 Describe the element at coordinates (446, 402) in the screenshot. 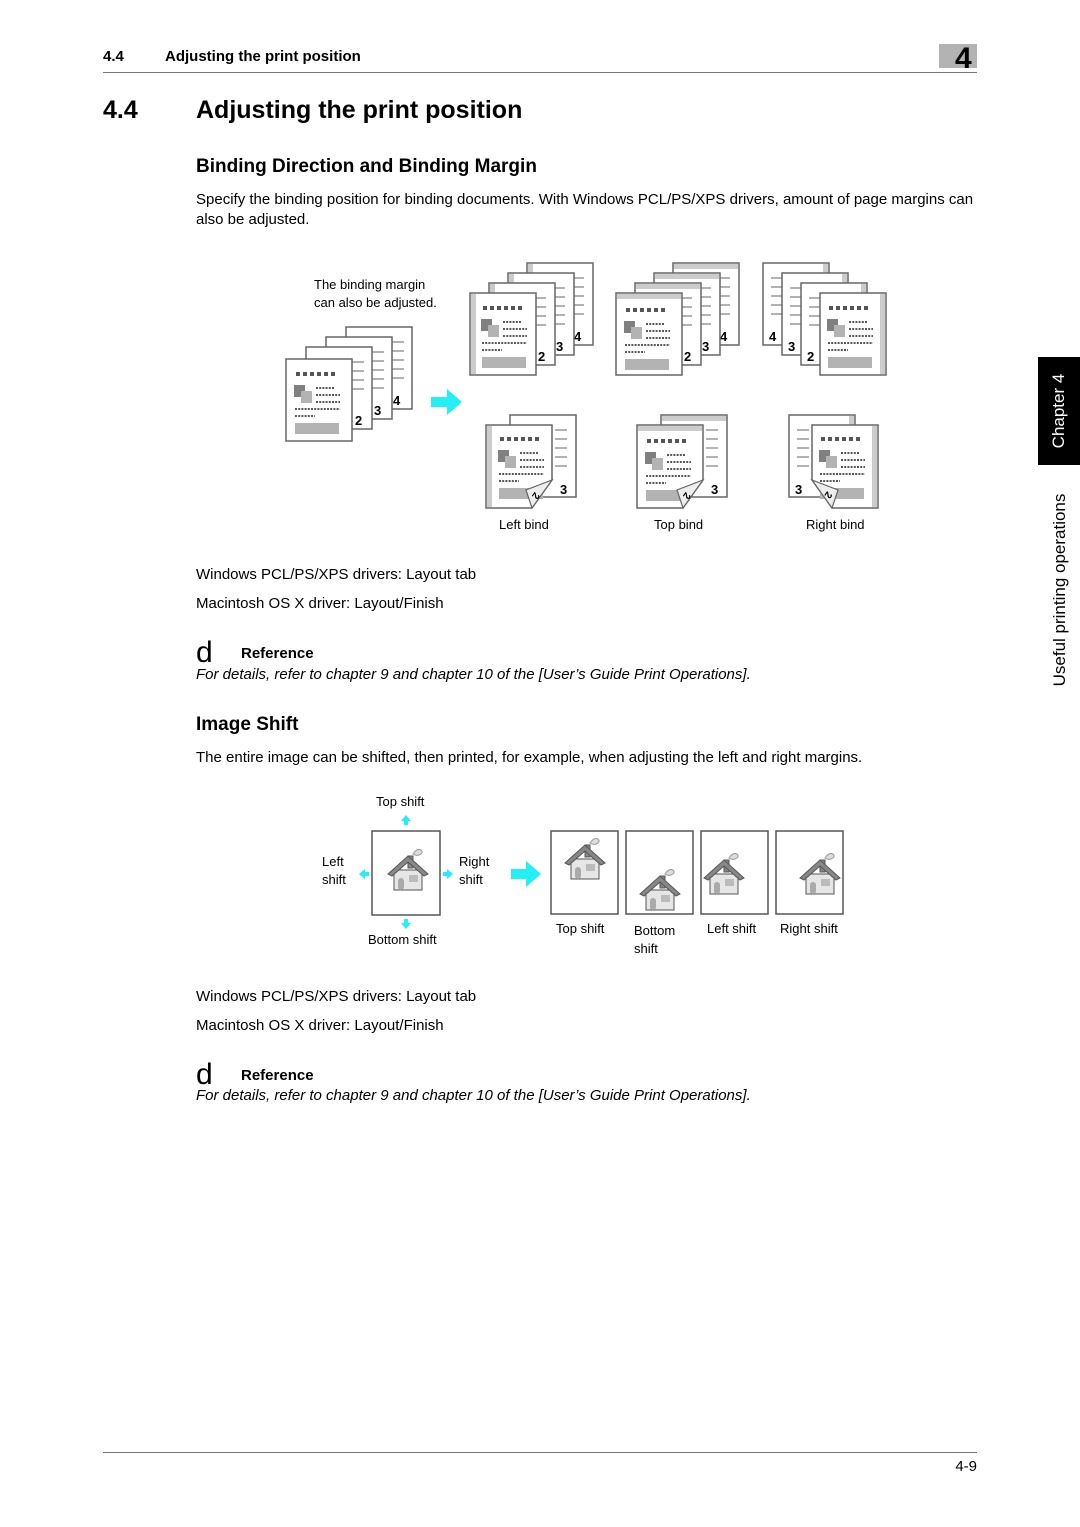

I see `right-arrow-icon` at that location.